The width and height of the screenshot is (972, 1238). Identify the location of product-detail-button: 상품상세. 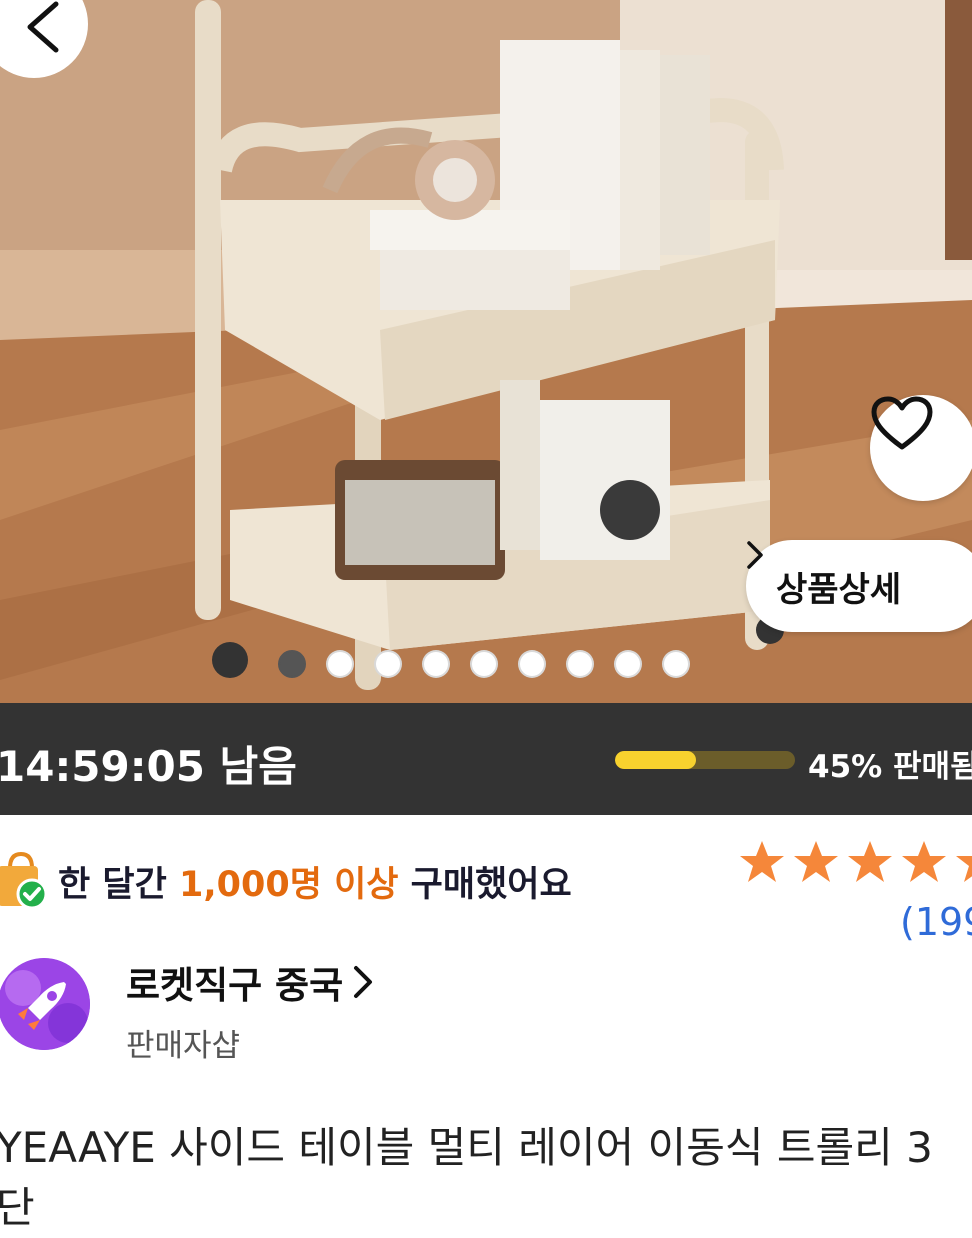
(859, 586).